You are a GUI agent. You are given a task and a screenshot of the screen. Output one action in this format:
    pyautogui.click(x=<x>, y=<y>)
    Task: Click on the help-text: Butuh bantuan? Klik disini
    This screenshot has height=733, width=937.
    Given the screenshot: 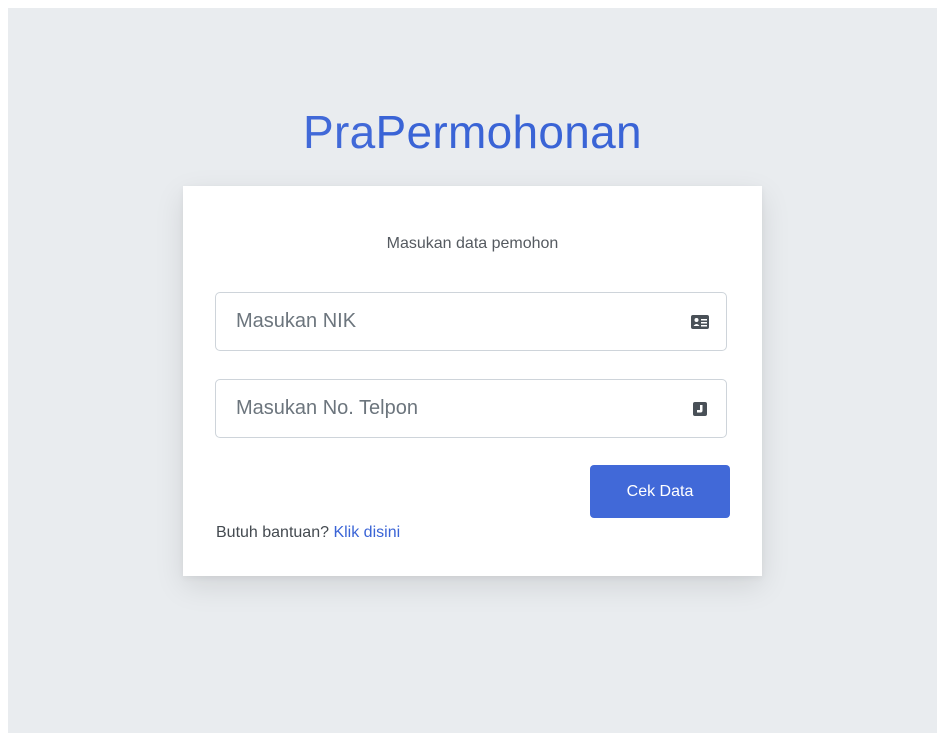 What is the action you would take?
    pyautogui.click(x=308, y=533)
    